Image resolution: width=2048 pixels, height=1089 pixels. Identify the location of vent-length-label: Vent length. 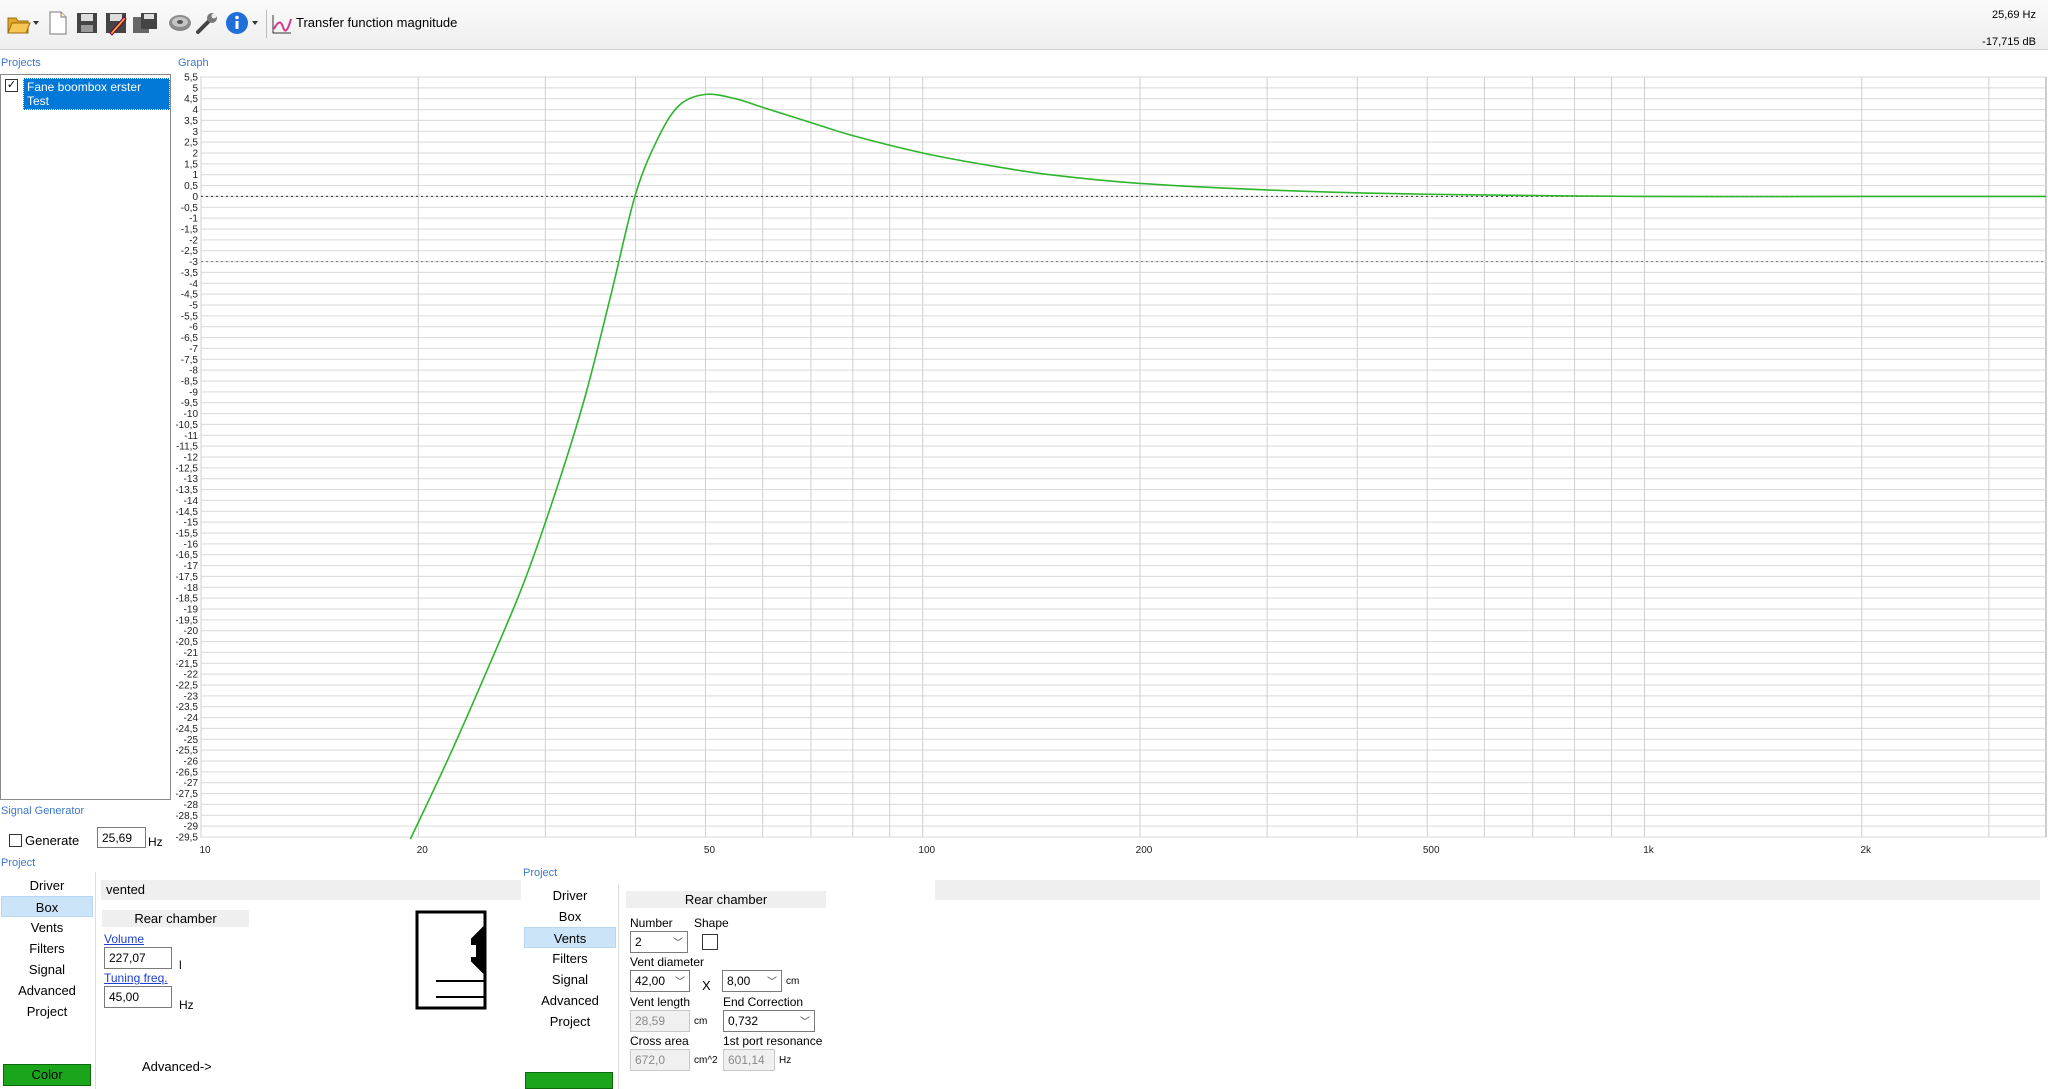
(660, 1002).